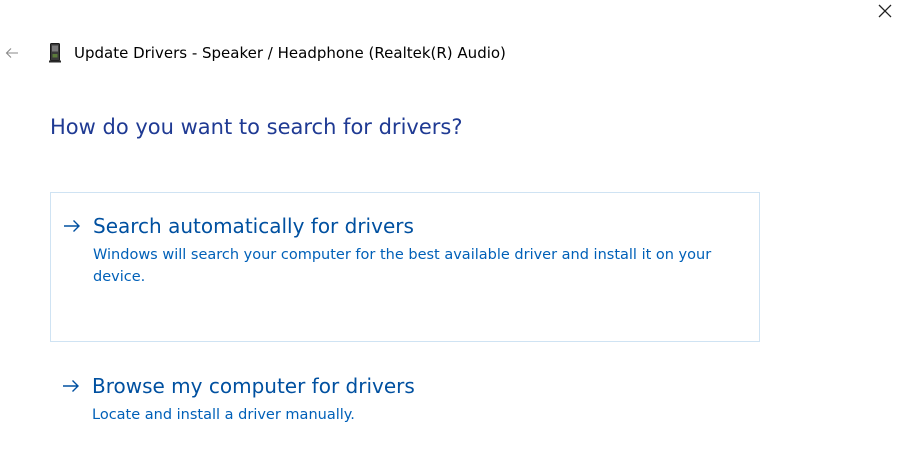 Image resolution: width=905 pixels, height=471 pixels. I want to click on page-heading: How do you want to search for drivers?, so click(256, 127).